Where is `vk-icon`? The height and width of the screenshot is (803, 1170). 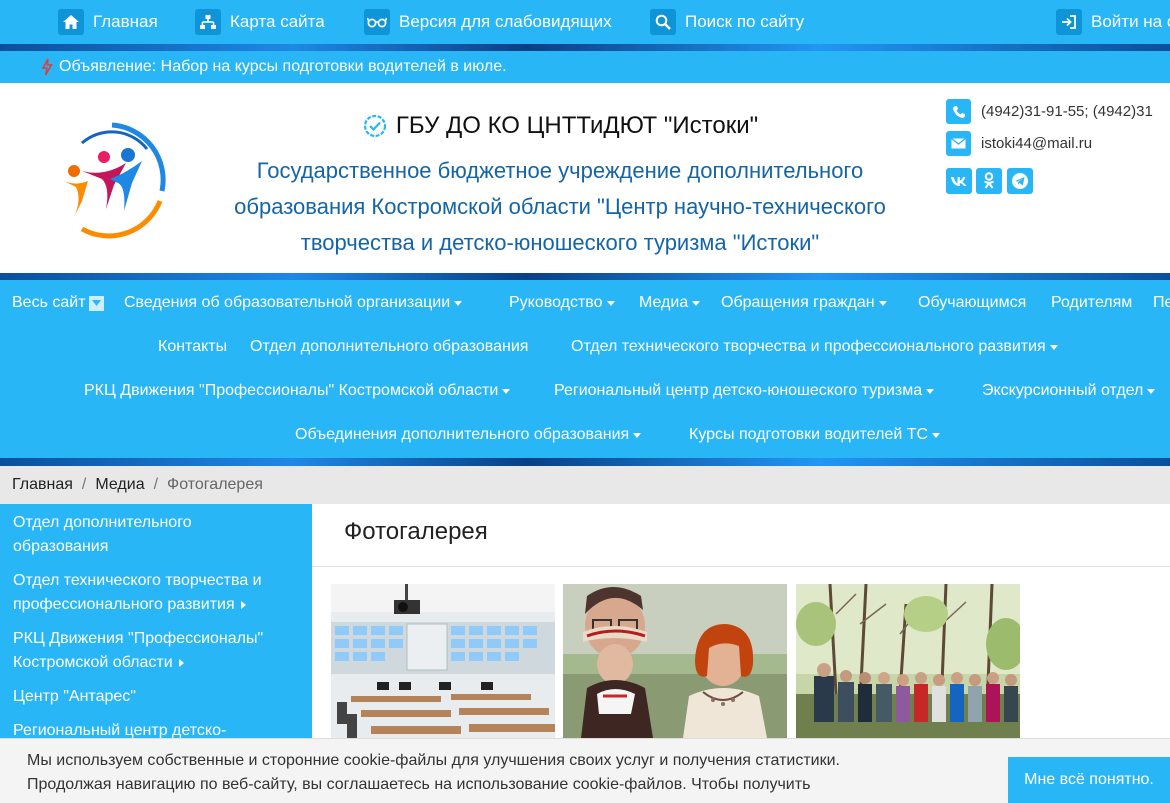 vk-icon is located at coordinates (959, 181).